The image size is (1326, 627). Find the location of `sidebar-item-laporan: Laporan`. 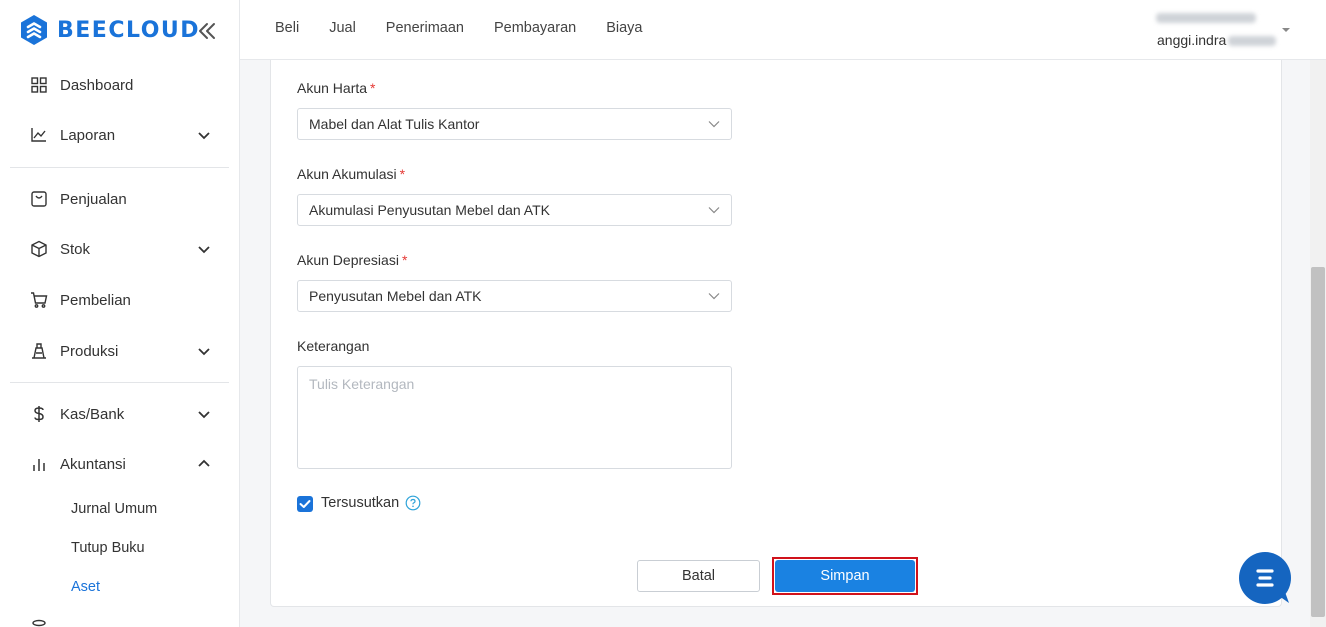

sidebar-item-laporan: Laporan is located at coordinates (119, 135).